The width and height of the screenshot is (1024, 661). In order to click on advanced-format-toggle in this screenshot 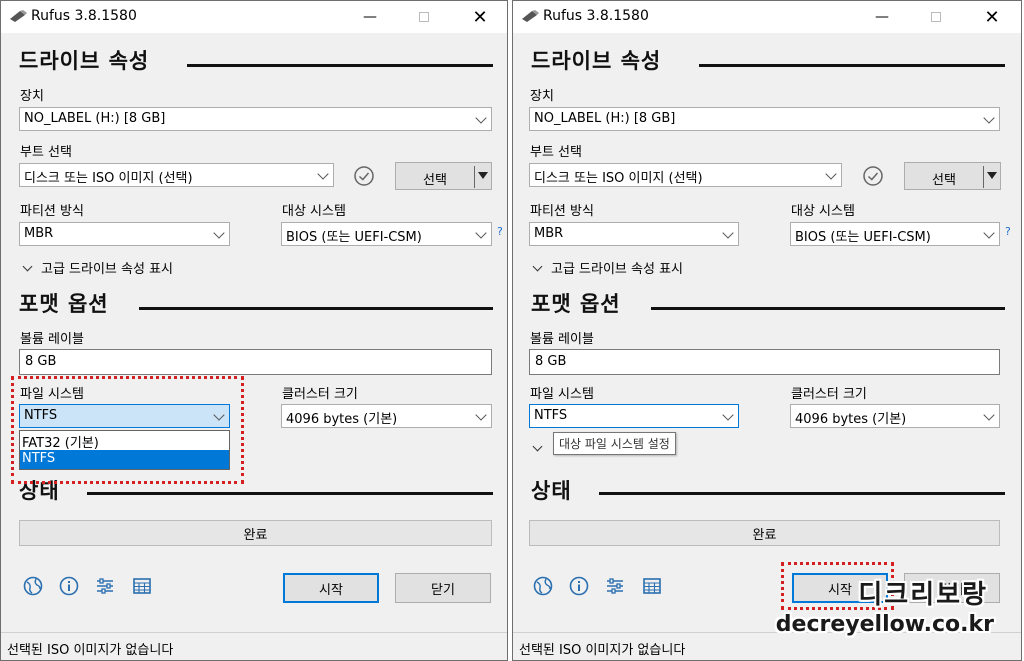, I will do `click(540, 449)`.